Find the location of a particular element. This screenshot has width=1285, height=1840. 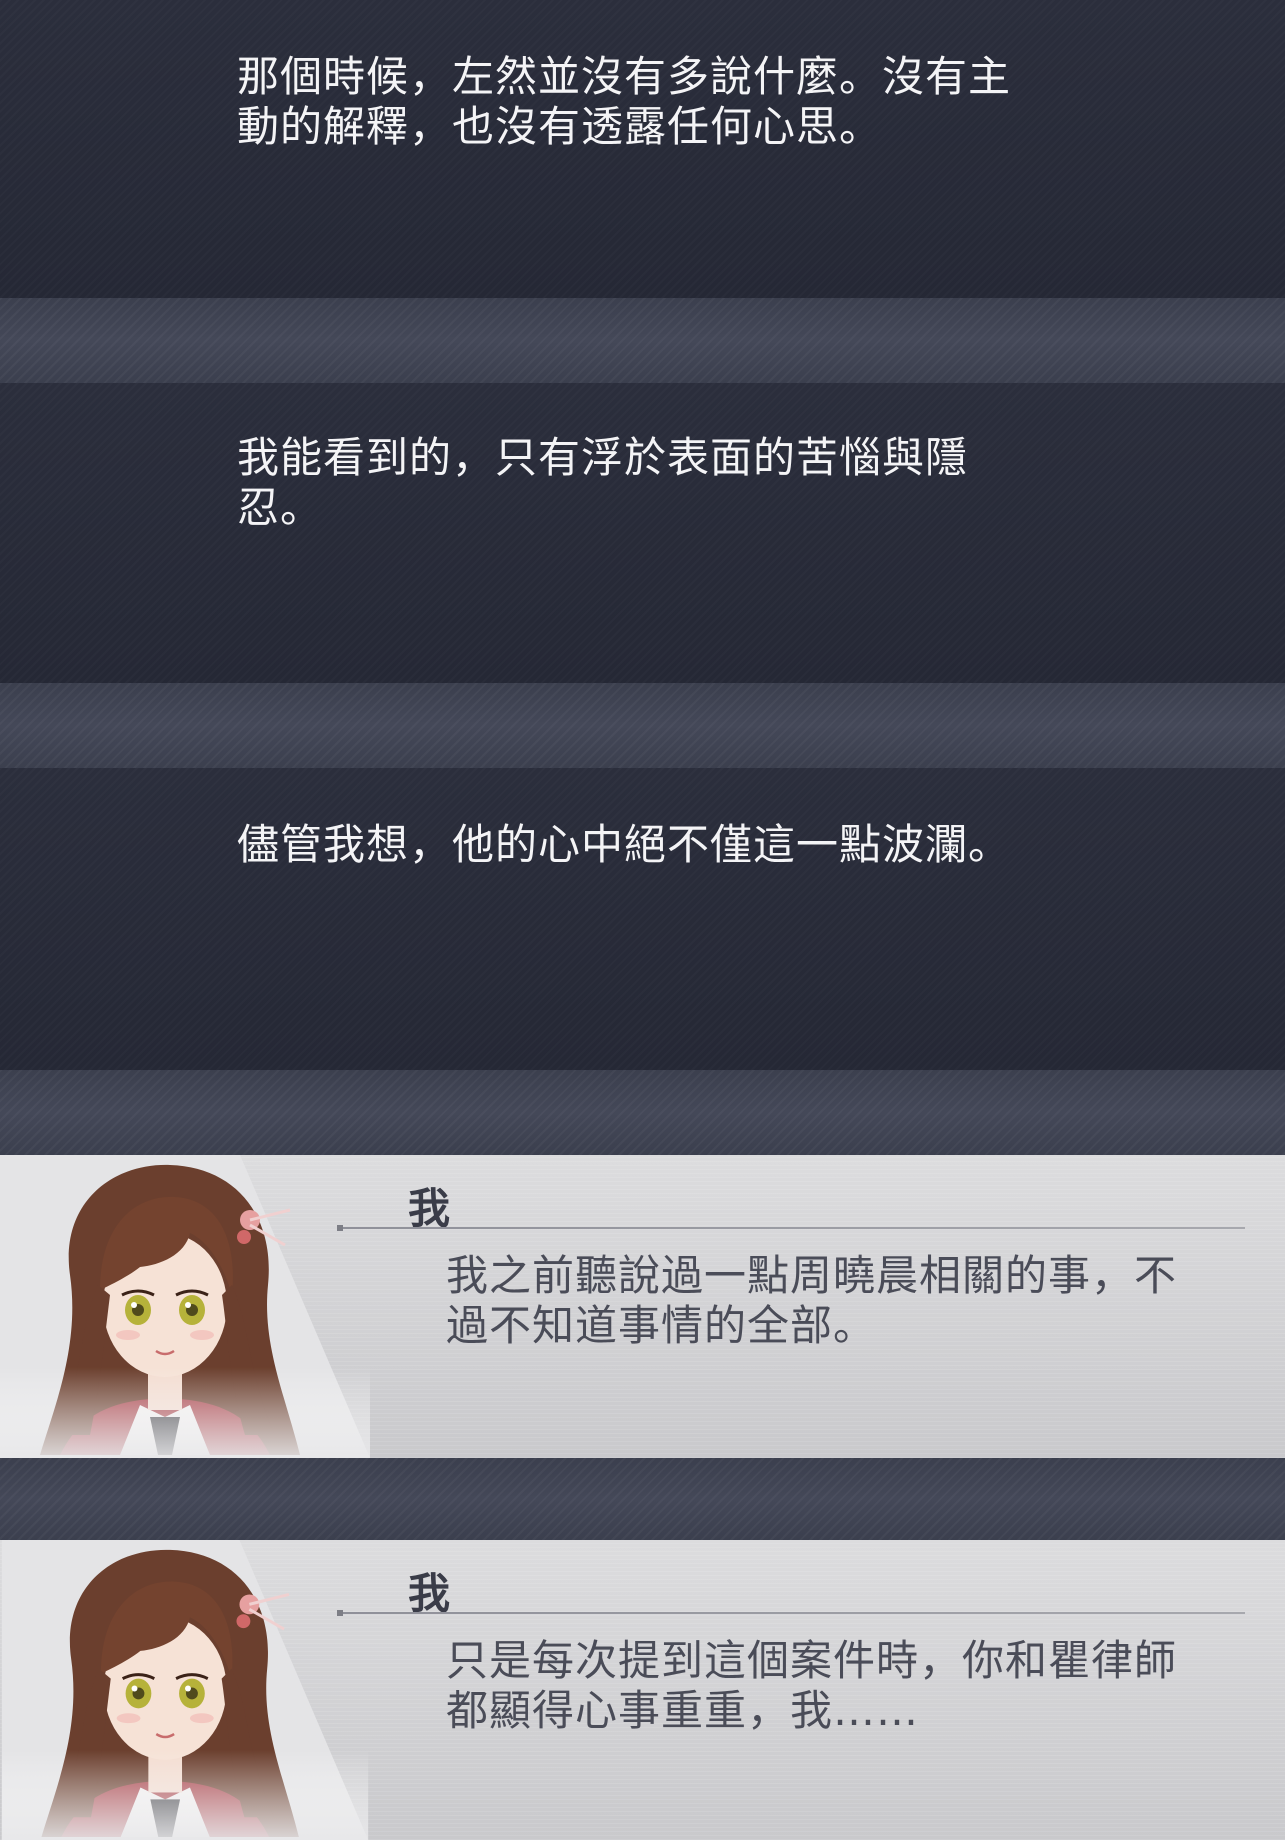

narration-line: 儘管我想，他的心中絕不僅這一點波瀾。 is located at coordinates (624, 844).